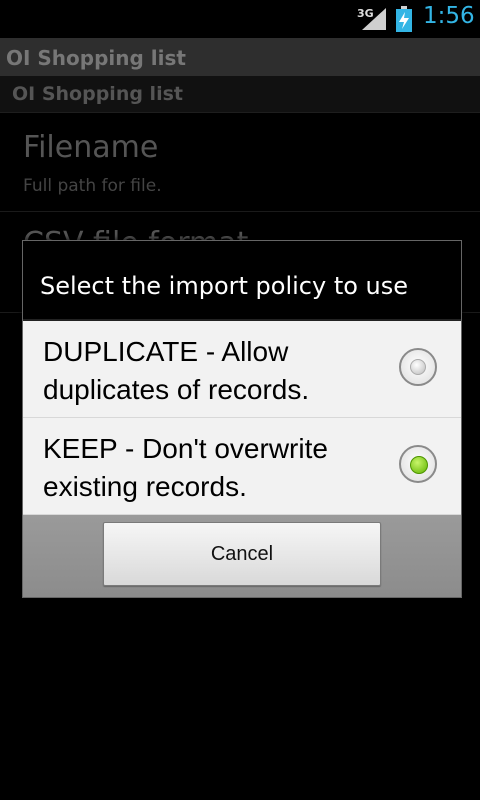 The width and height of the screenshot is (480, 800). I want to click on option-duplicate: DUPLICATE - Allow duplicates of records., so click(242, 369).